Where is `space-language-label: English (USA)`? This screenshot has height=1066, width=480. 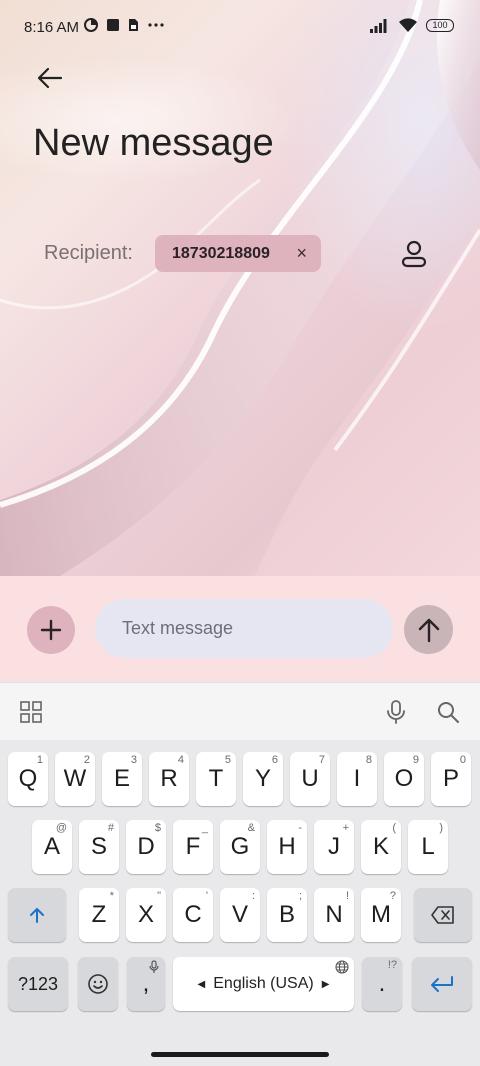 space-language-label: English (USA) is located at coordinates (263, 983).